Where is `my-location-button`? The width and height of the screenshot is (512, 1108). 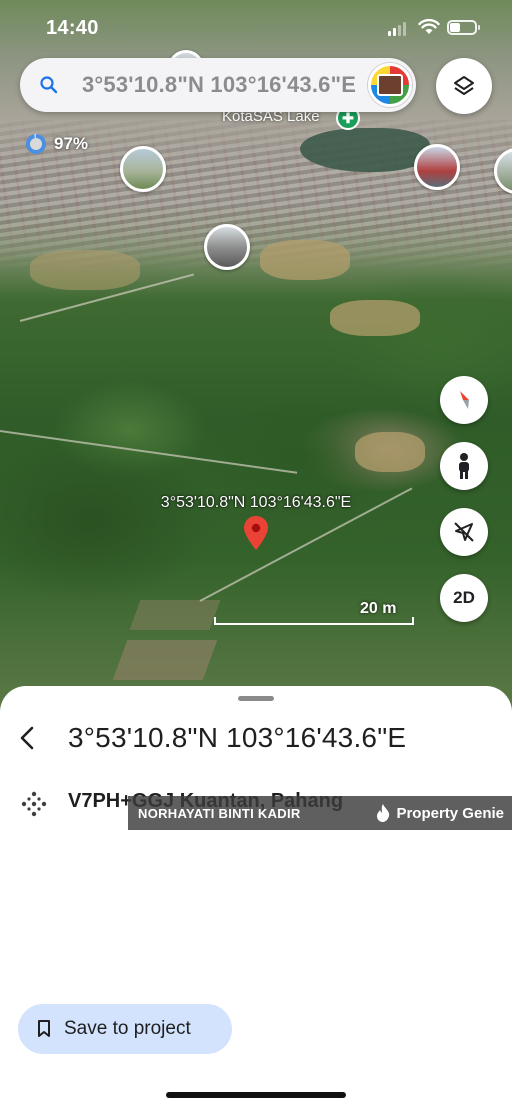
my-location-button is located at coordinates (464, 532).